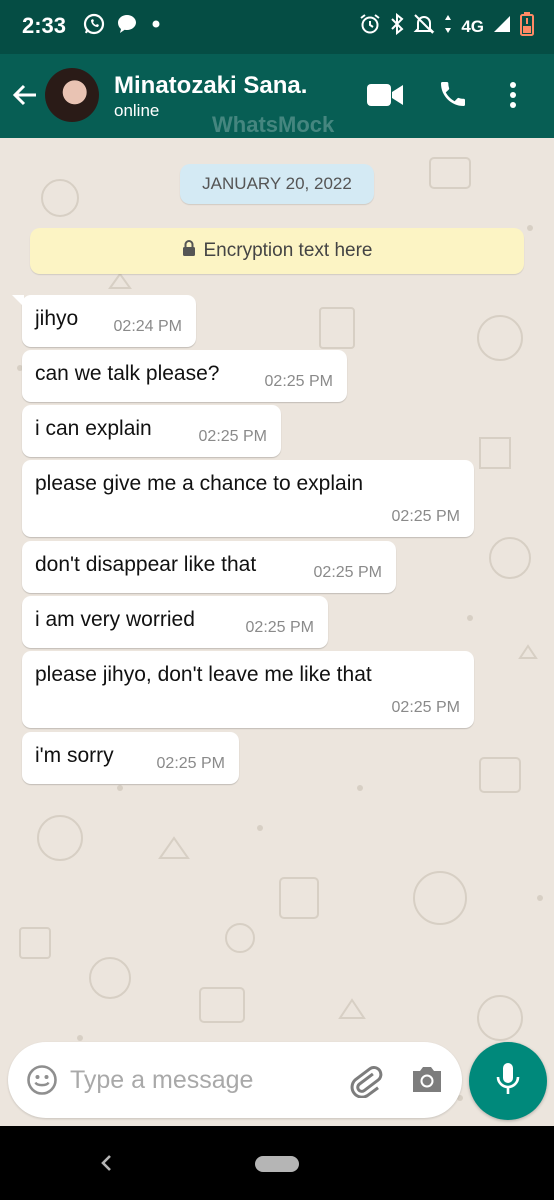 Image resolution: width=554 pixels, height=1200 pixels. What do you see at coordinates (453, 96) in the screenshot?
I see `phone-icon` at bounding box center [453, 96].